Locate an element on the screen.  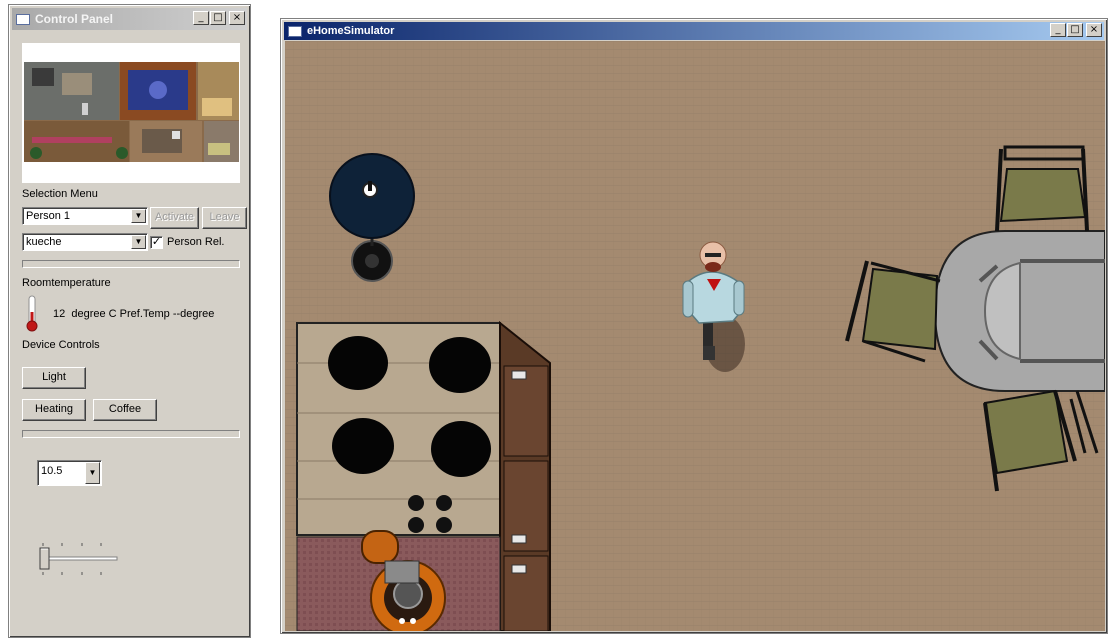
room-select-value: kueche is located at coordinates (44, 242).